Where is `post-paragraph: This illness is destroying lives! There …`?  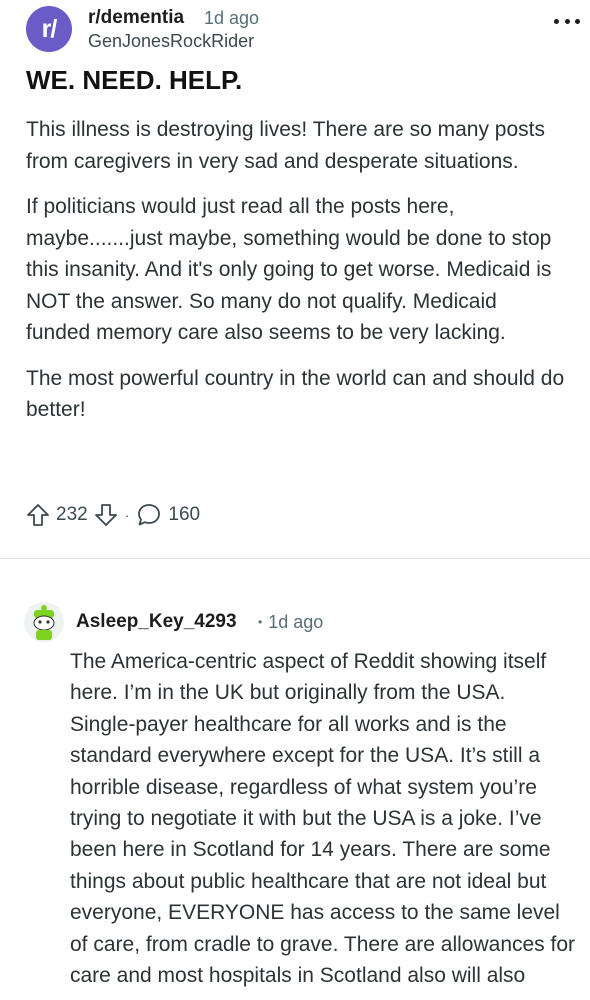
post-paragraph: This illness is destroying lives! There … is located at coordinates (285, 145).